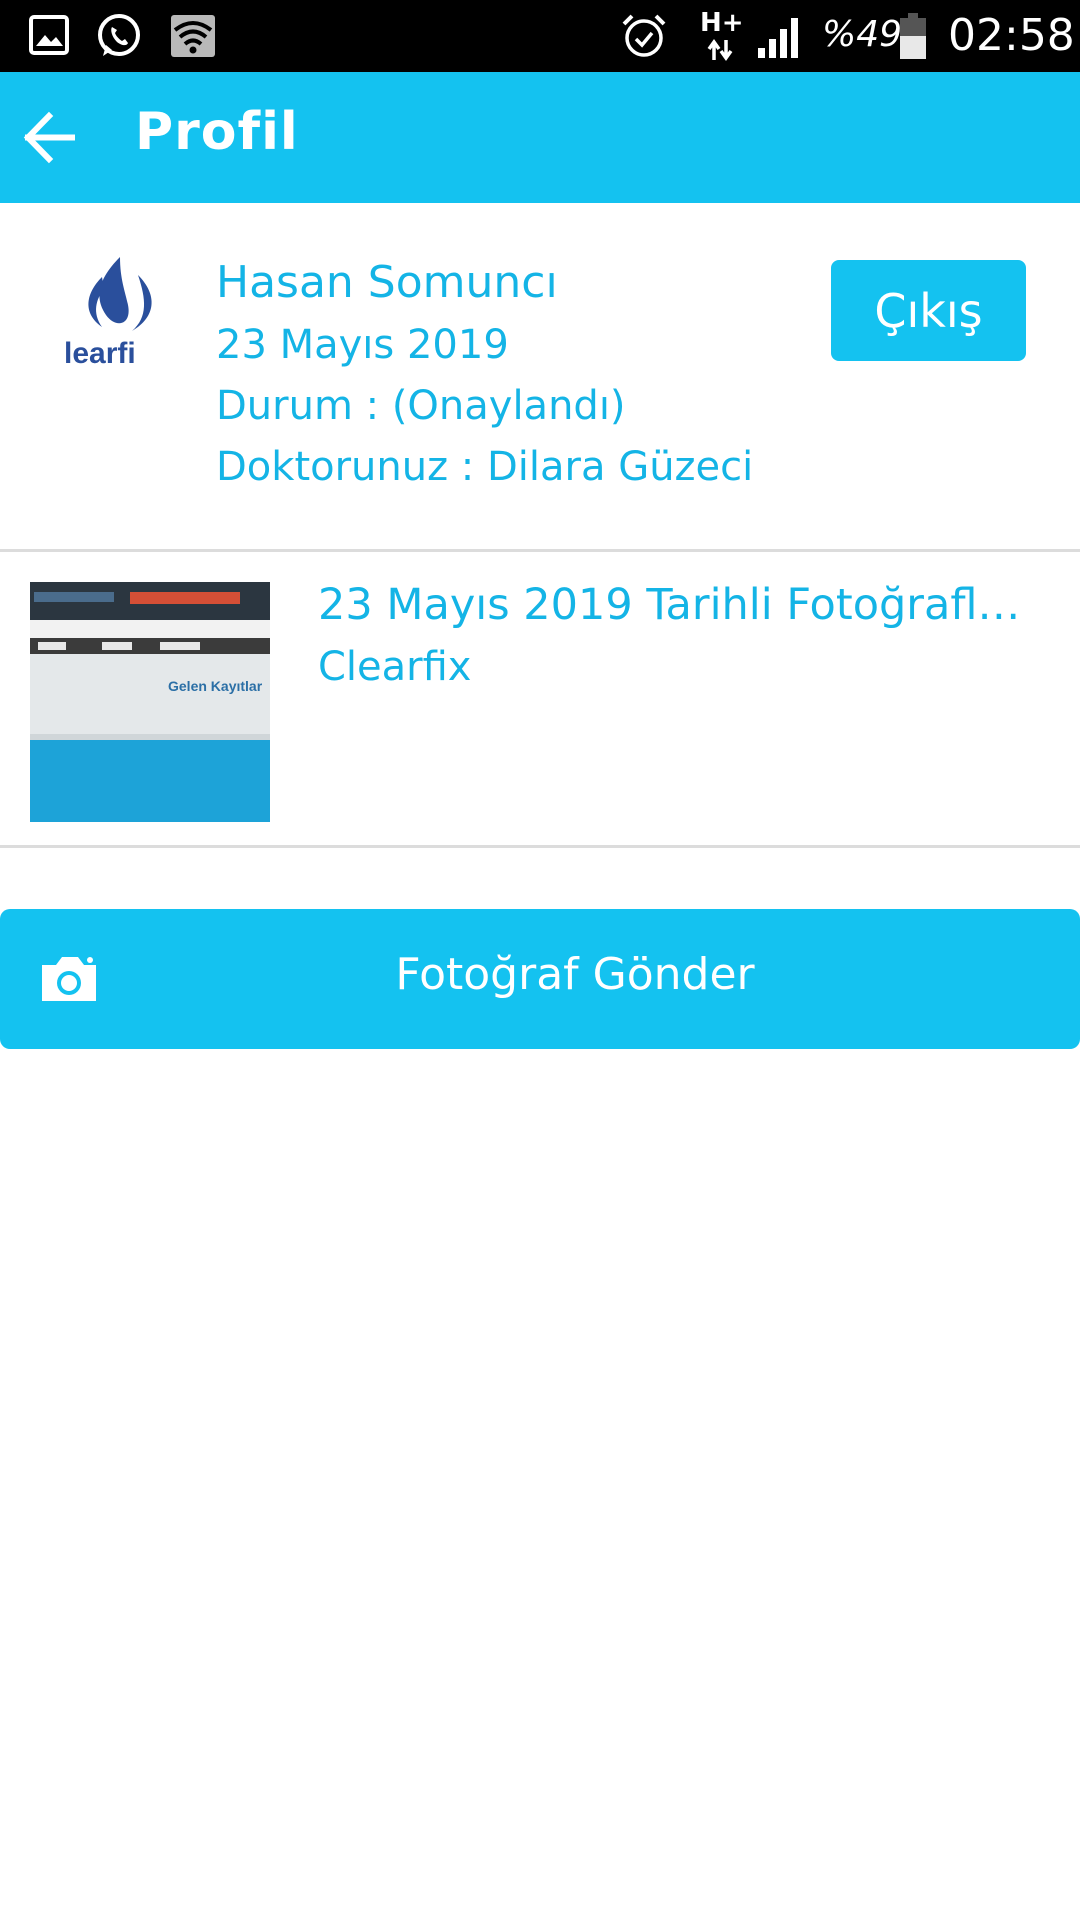  What do you see at coordinates (575, 974) in the screenshot?
I see `send-photo-label: Fotoğraf Gönder` at bounding box center [575, 974].